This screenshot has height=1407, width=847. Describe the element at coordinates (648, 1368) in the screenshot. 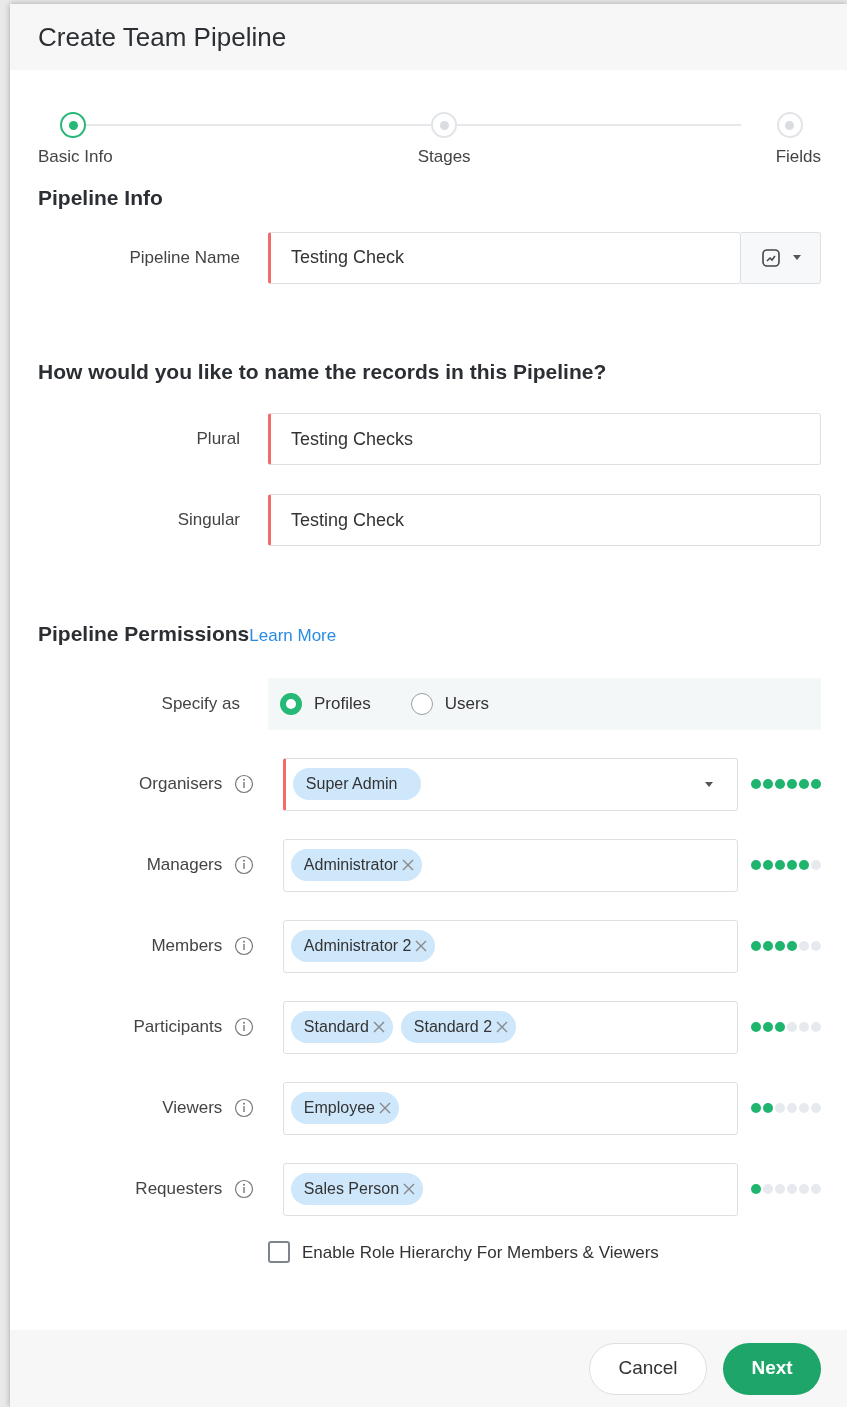

I see `cancel-button: Cancel` at that location.